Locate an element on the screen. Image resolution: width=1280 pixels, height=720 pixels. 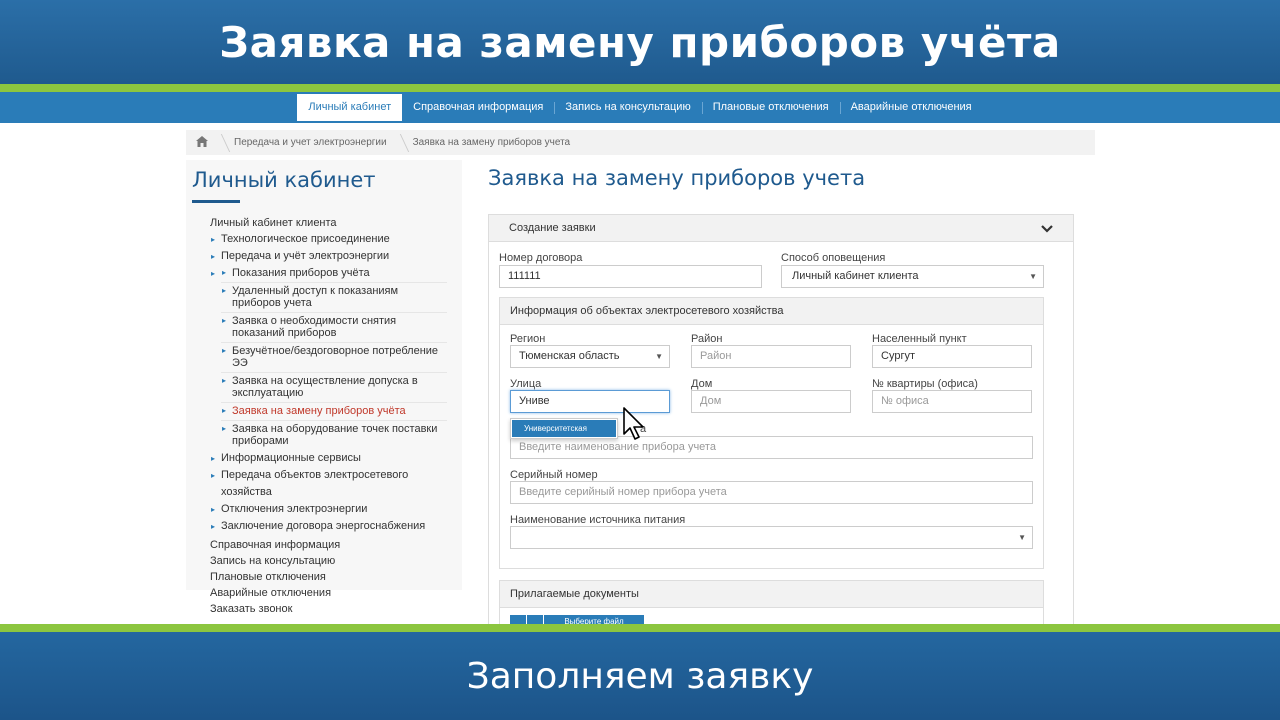
notify-method-value: Личный кабинет клиента is located at coordinates (855, 276).